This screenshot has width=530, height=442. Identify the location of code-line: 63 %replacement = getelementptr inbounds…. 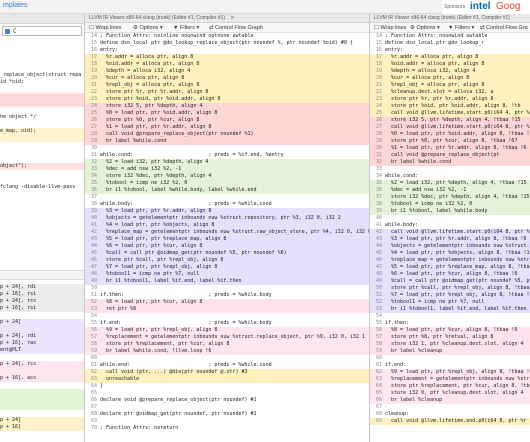
(450, 379).